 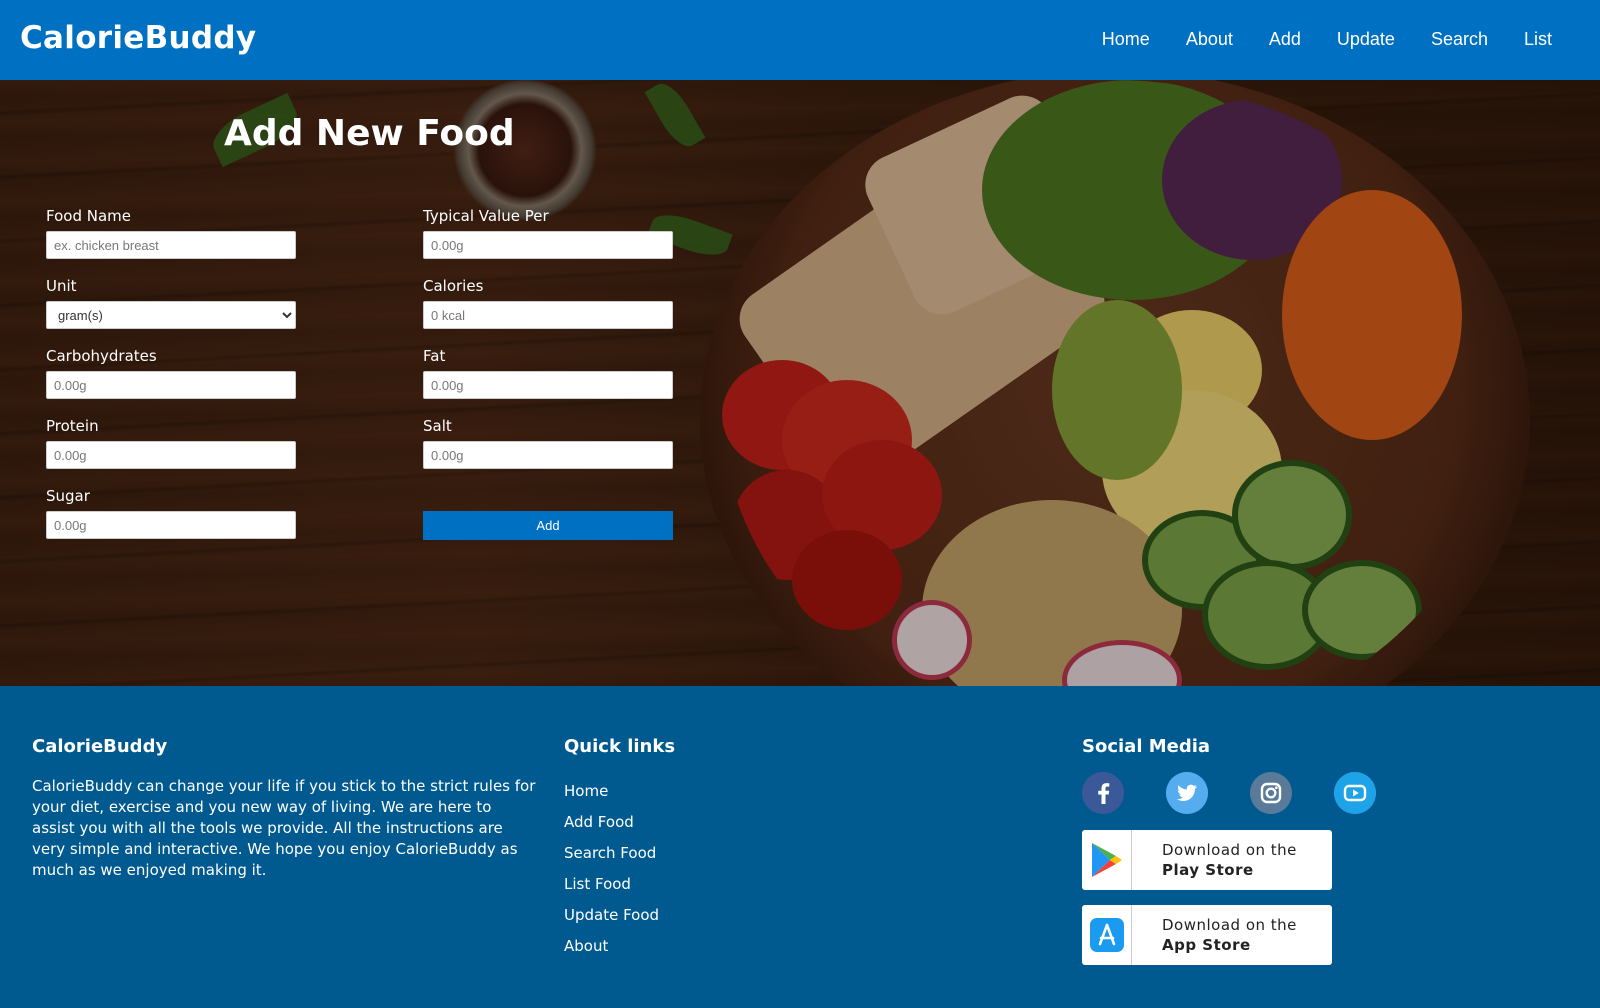 What do you see at coordinates (1214, 935) in the screenshot?
I see `app-store-text: Download on the App Store` at bounding box center [1214, 935].